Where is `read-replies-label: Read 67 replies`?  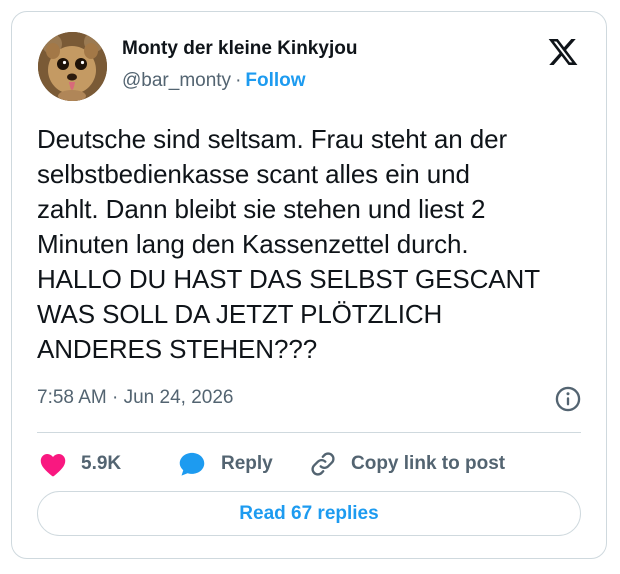
read-replies-label: Read 67 replies is located at coordinates (309, 513).